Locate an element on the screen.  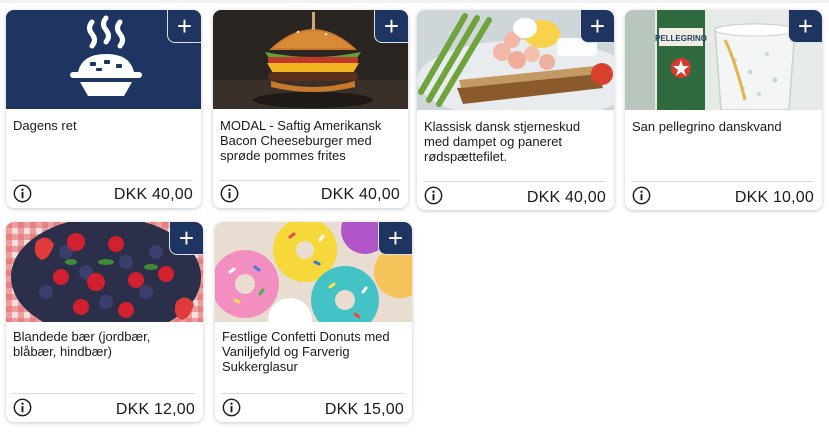
product-card: + Dagens ret DKK 40,00 is located at coordinates (103, 109).